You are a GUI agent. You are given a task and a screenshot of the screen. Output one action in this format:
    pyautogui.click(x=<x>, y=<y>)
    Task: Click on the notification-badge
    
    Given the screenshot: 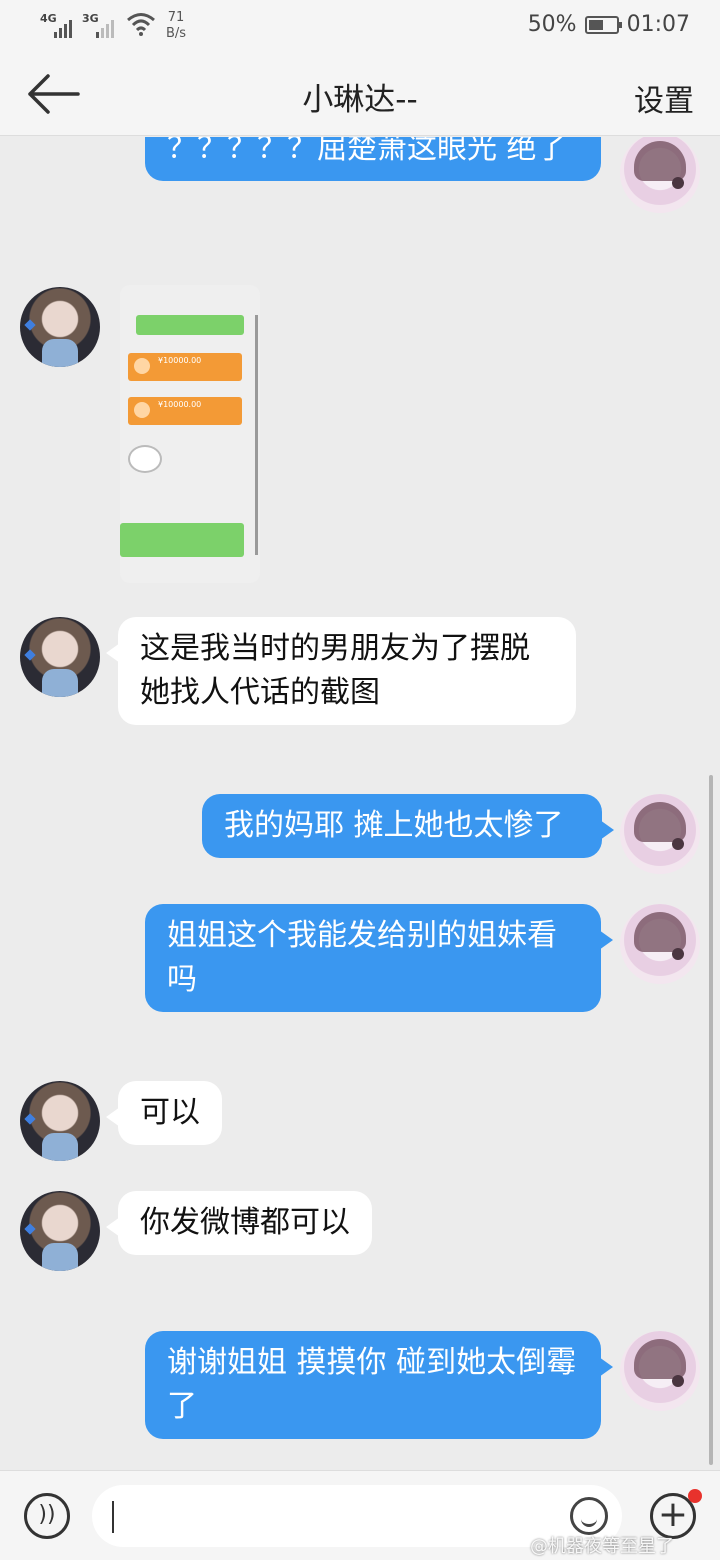 What is the action you would take?
    pyautogui.click(x=695, y=1496)
    